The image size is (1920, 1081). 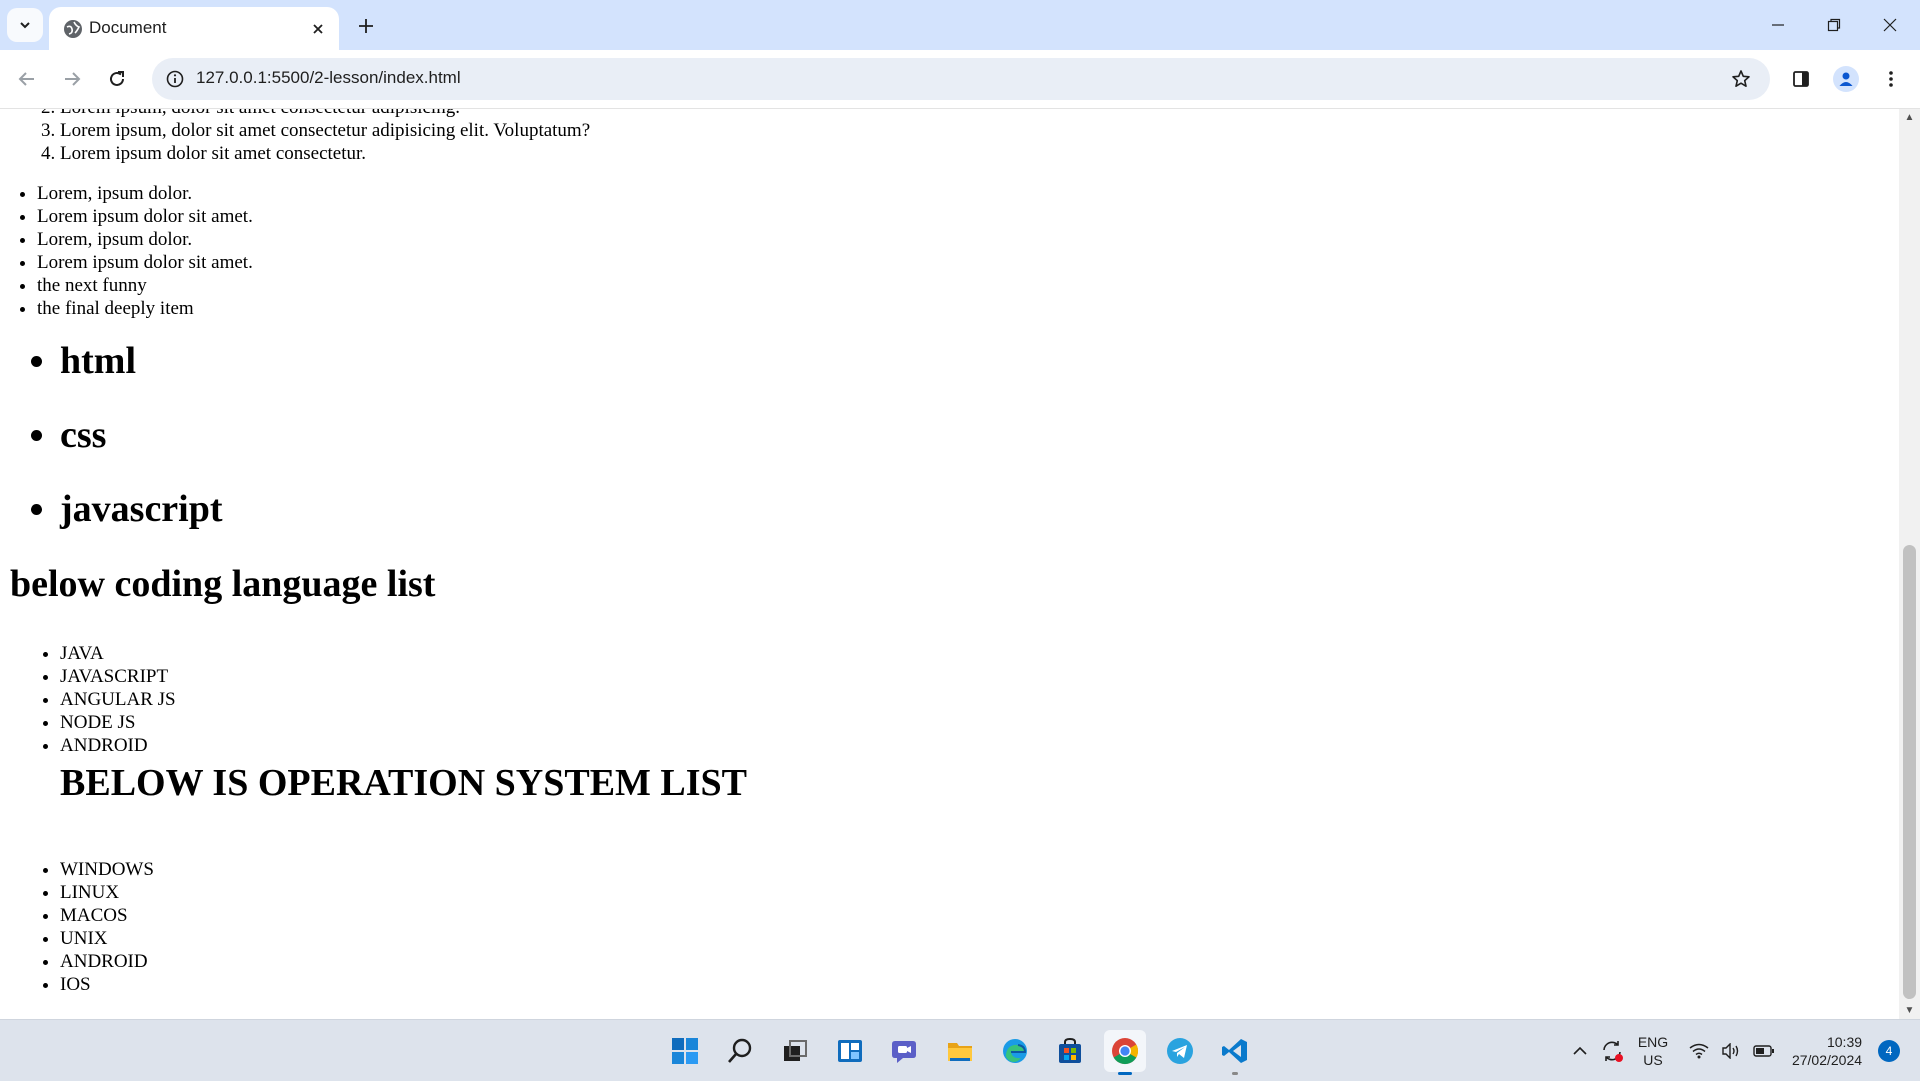 I want to click on taskbar-search-button, so click(x=740, y=1051).